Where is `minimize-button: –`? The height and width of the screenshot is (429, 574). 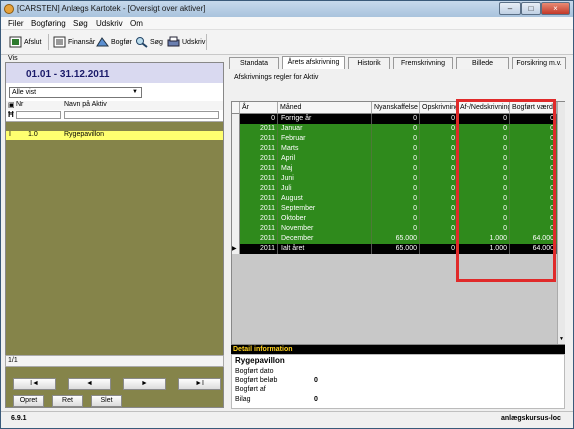
minimize-button: – is located at coordinates (510, 8).